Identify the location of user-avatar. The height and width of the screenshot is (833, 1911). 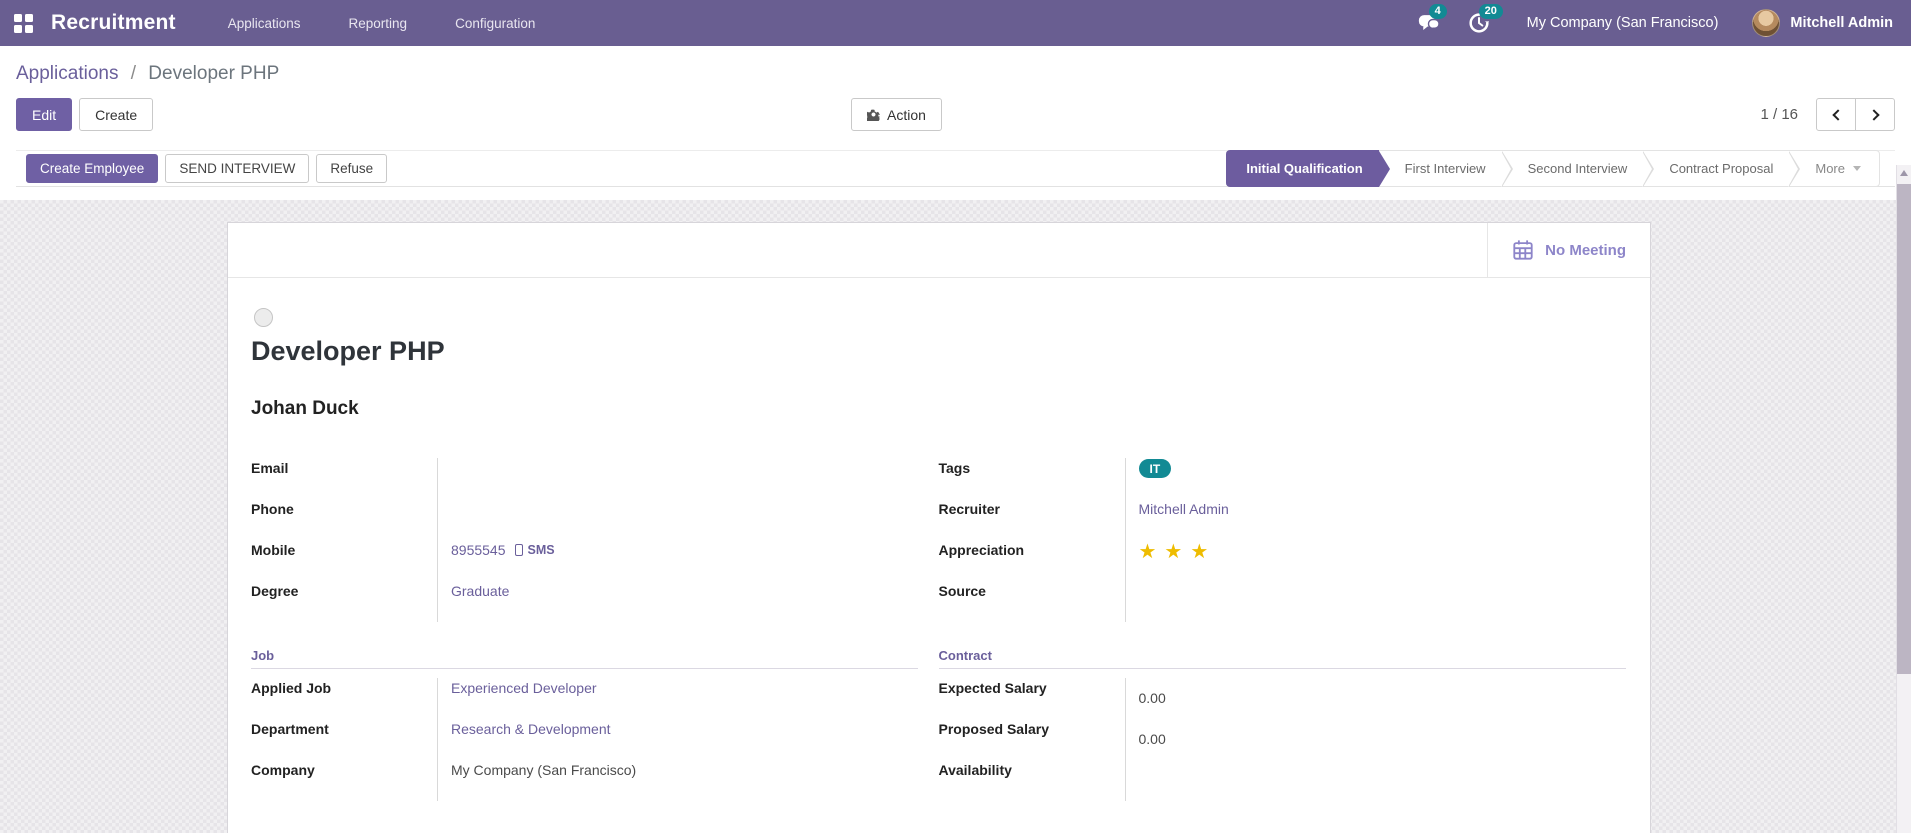
(1766, 23).